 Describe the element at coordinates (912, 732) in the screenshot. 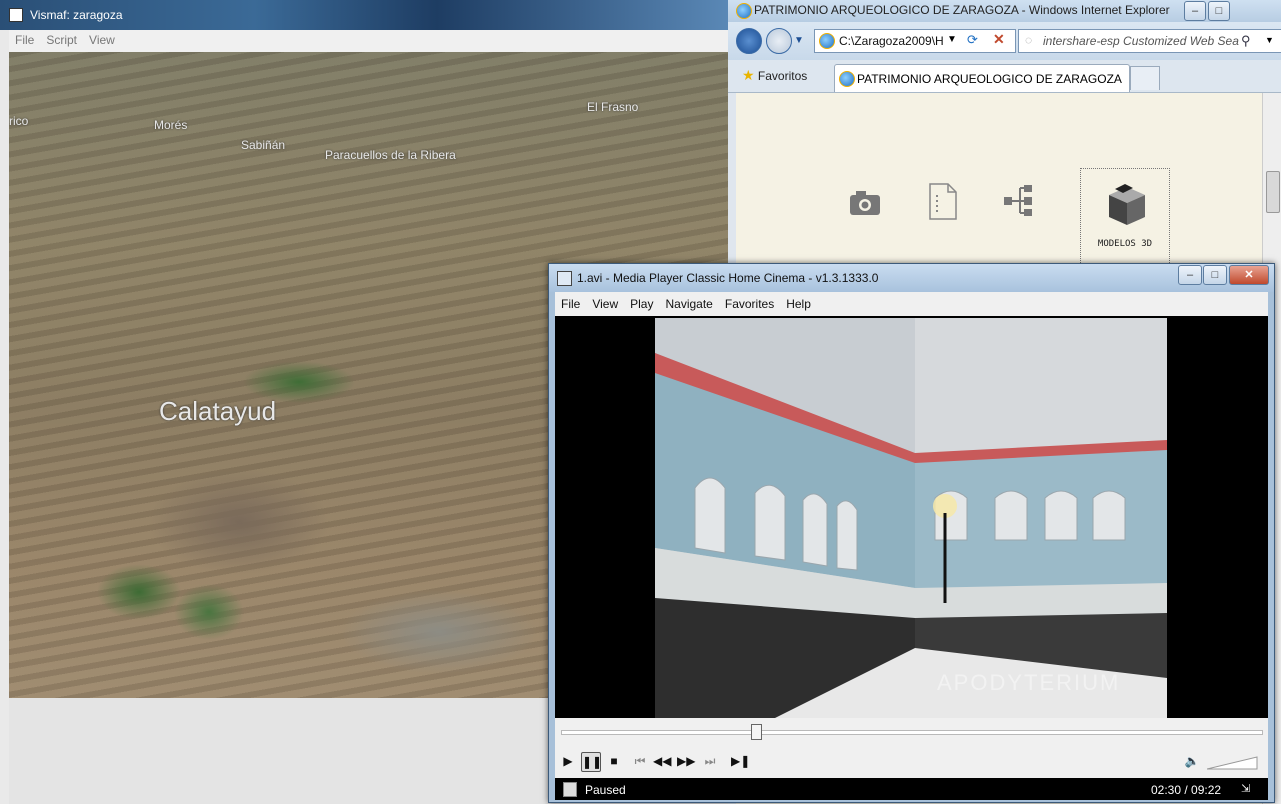

I see `seek-bar` at that location.